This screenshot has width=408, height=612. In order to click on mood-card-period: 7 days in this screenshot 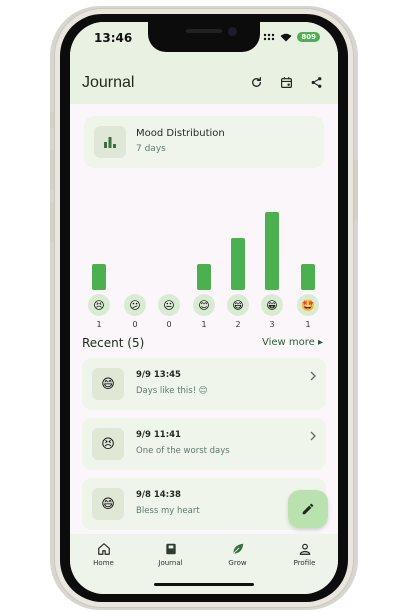, I will do `click(151, 149)`.